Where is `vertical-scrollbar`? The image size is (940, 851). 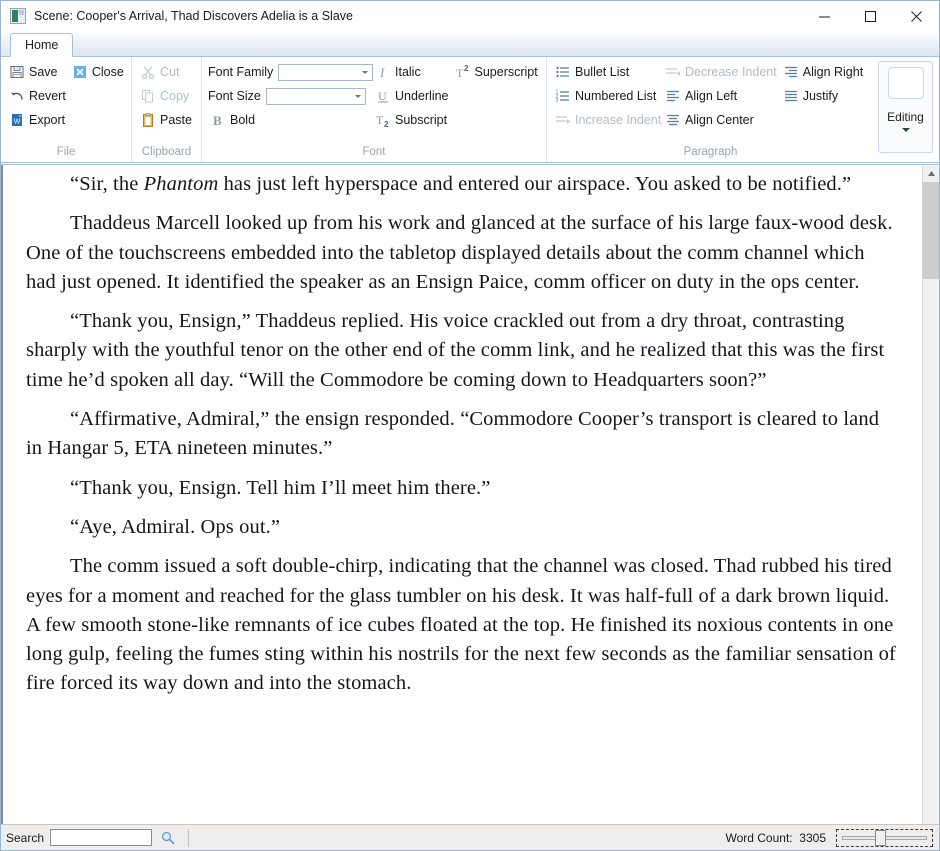
vertical-scrollbar is located at coordinates (930, 494).